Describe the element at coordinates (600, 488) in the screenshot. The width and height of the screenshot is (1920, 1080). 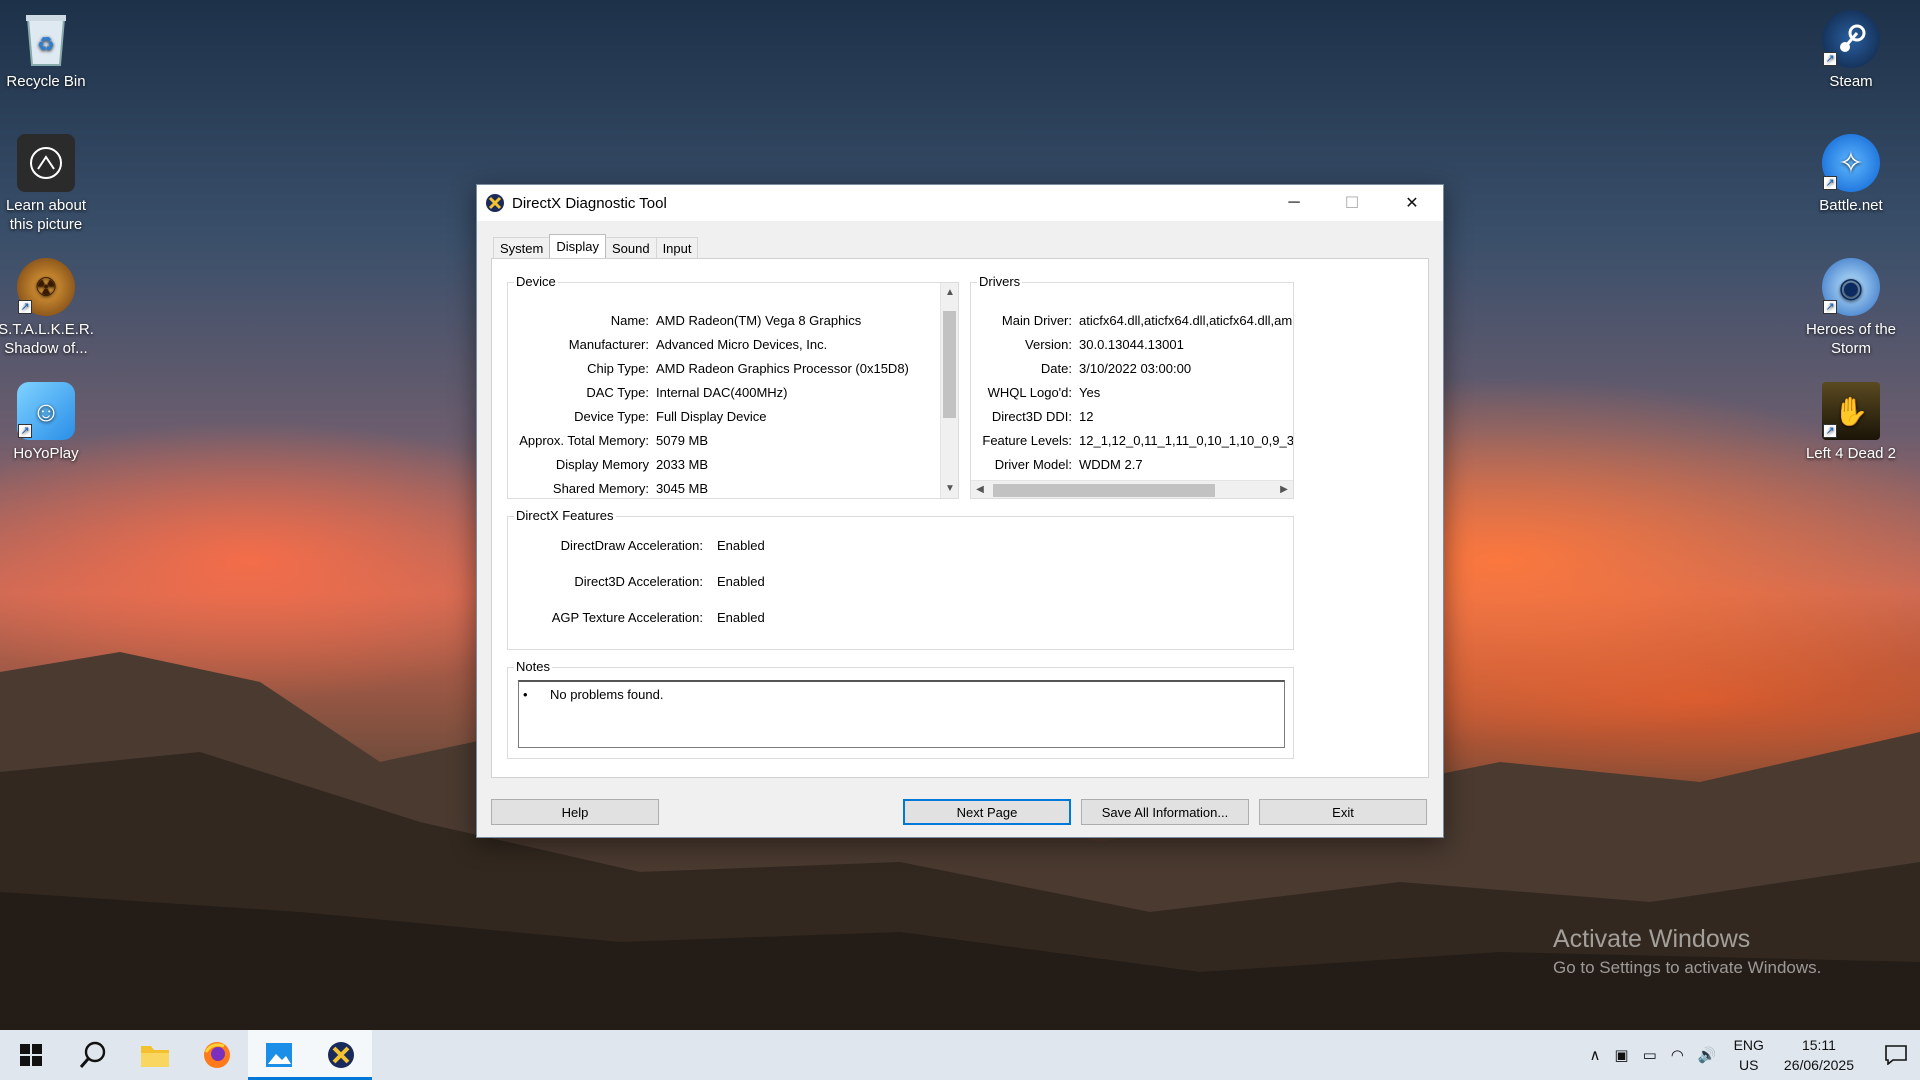
I see `field-key: Shared Memory:` at that location.